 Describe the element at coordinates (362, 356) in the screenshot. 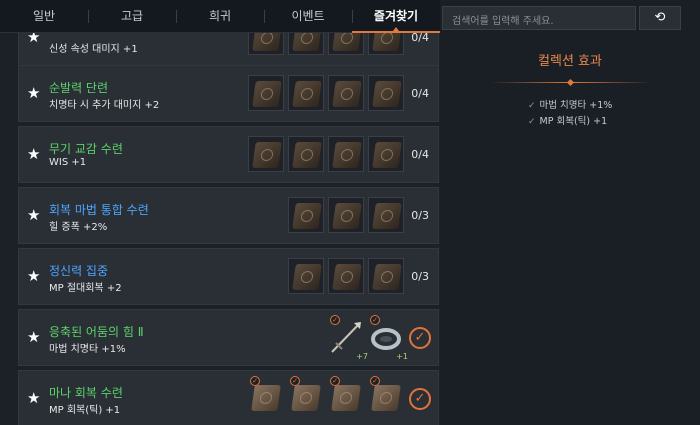

I see `enchant-level: +7` at that location.